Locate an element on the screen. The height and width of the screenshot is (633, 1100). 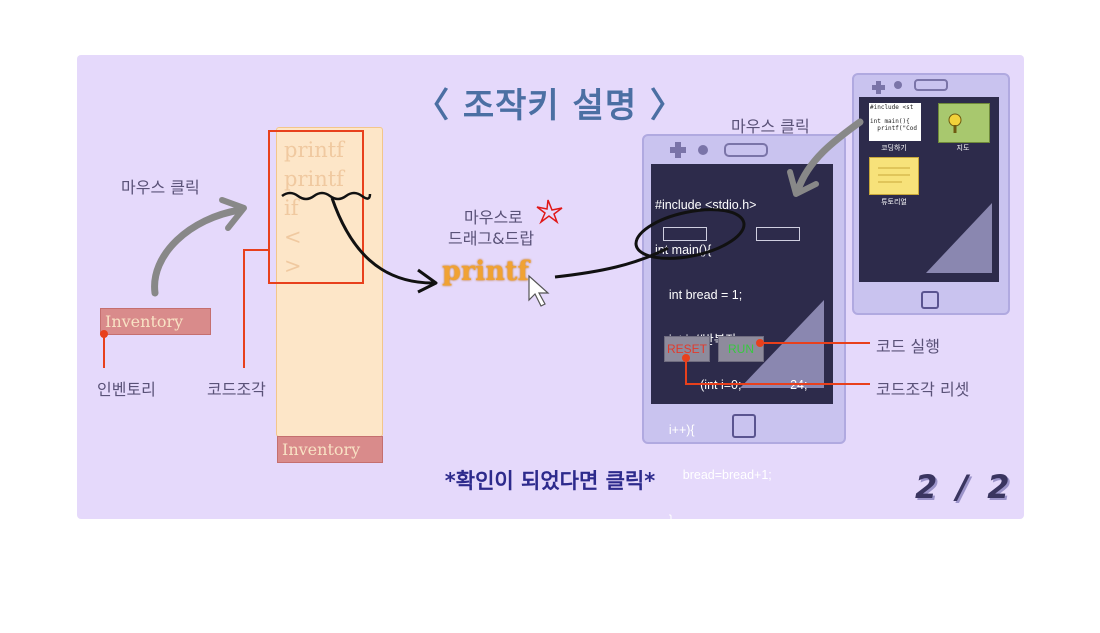
code-line: } is located at coordinates (657, 610).